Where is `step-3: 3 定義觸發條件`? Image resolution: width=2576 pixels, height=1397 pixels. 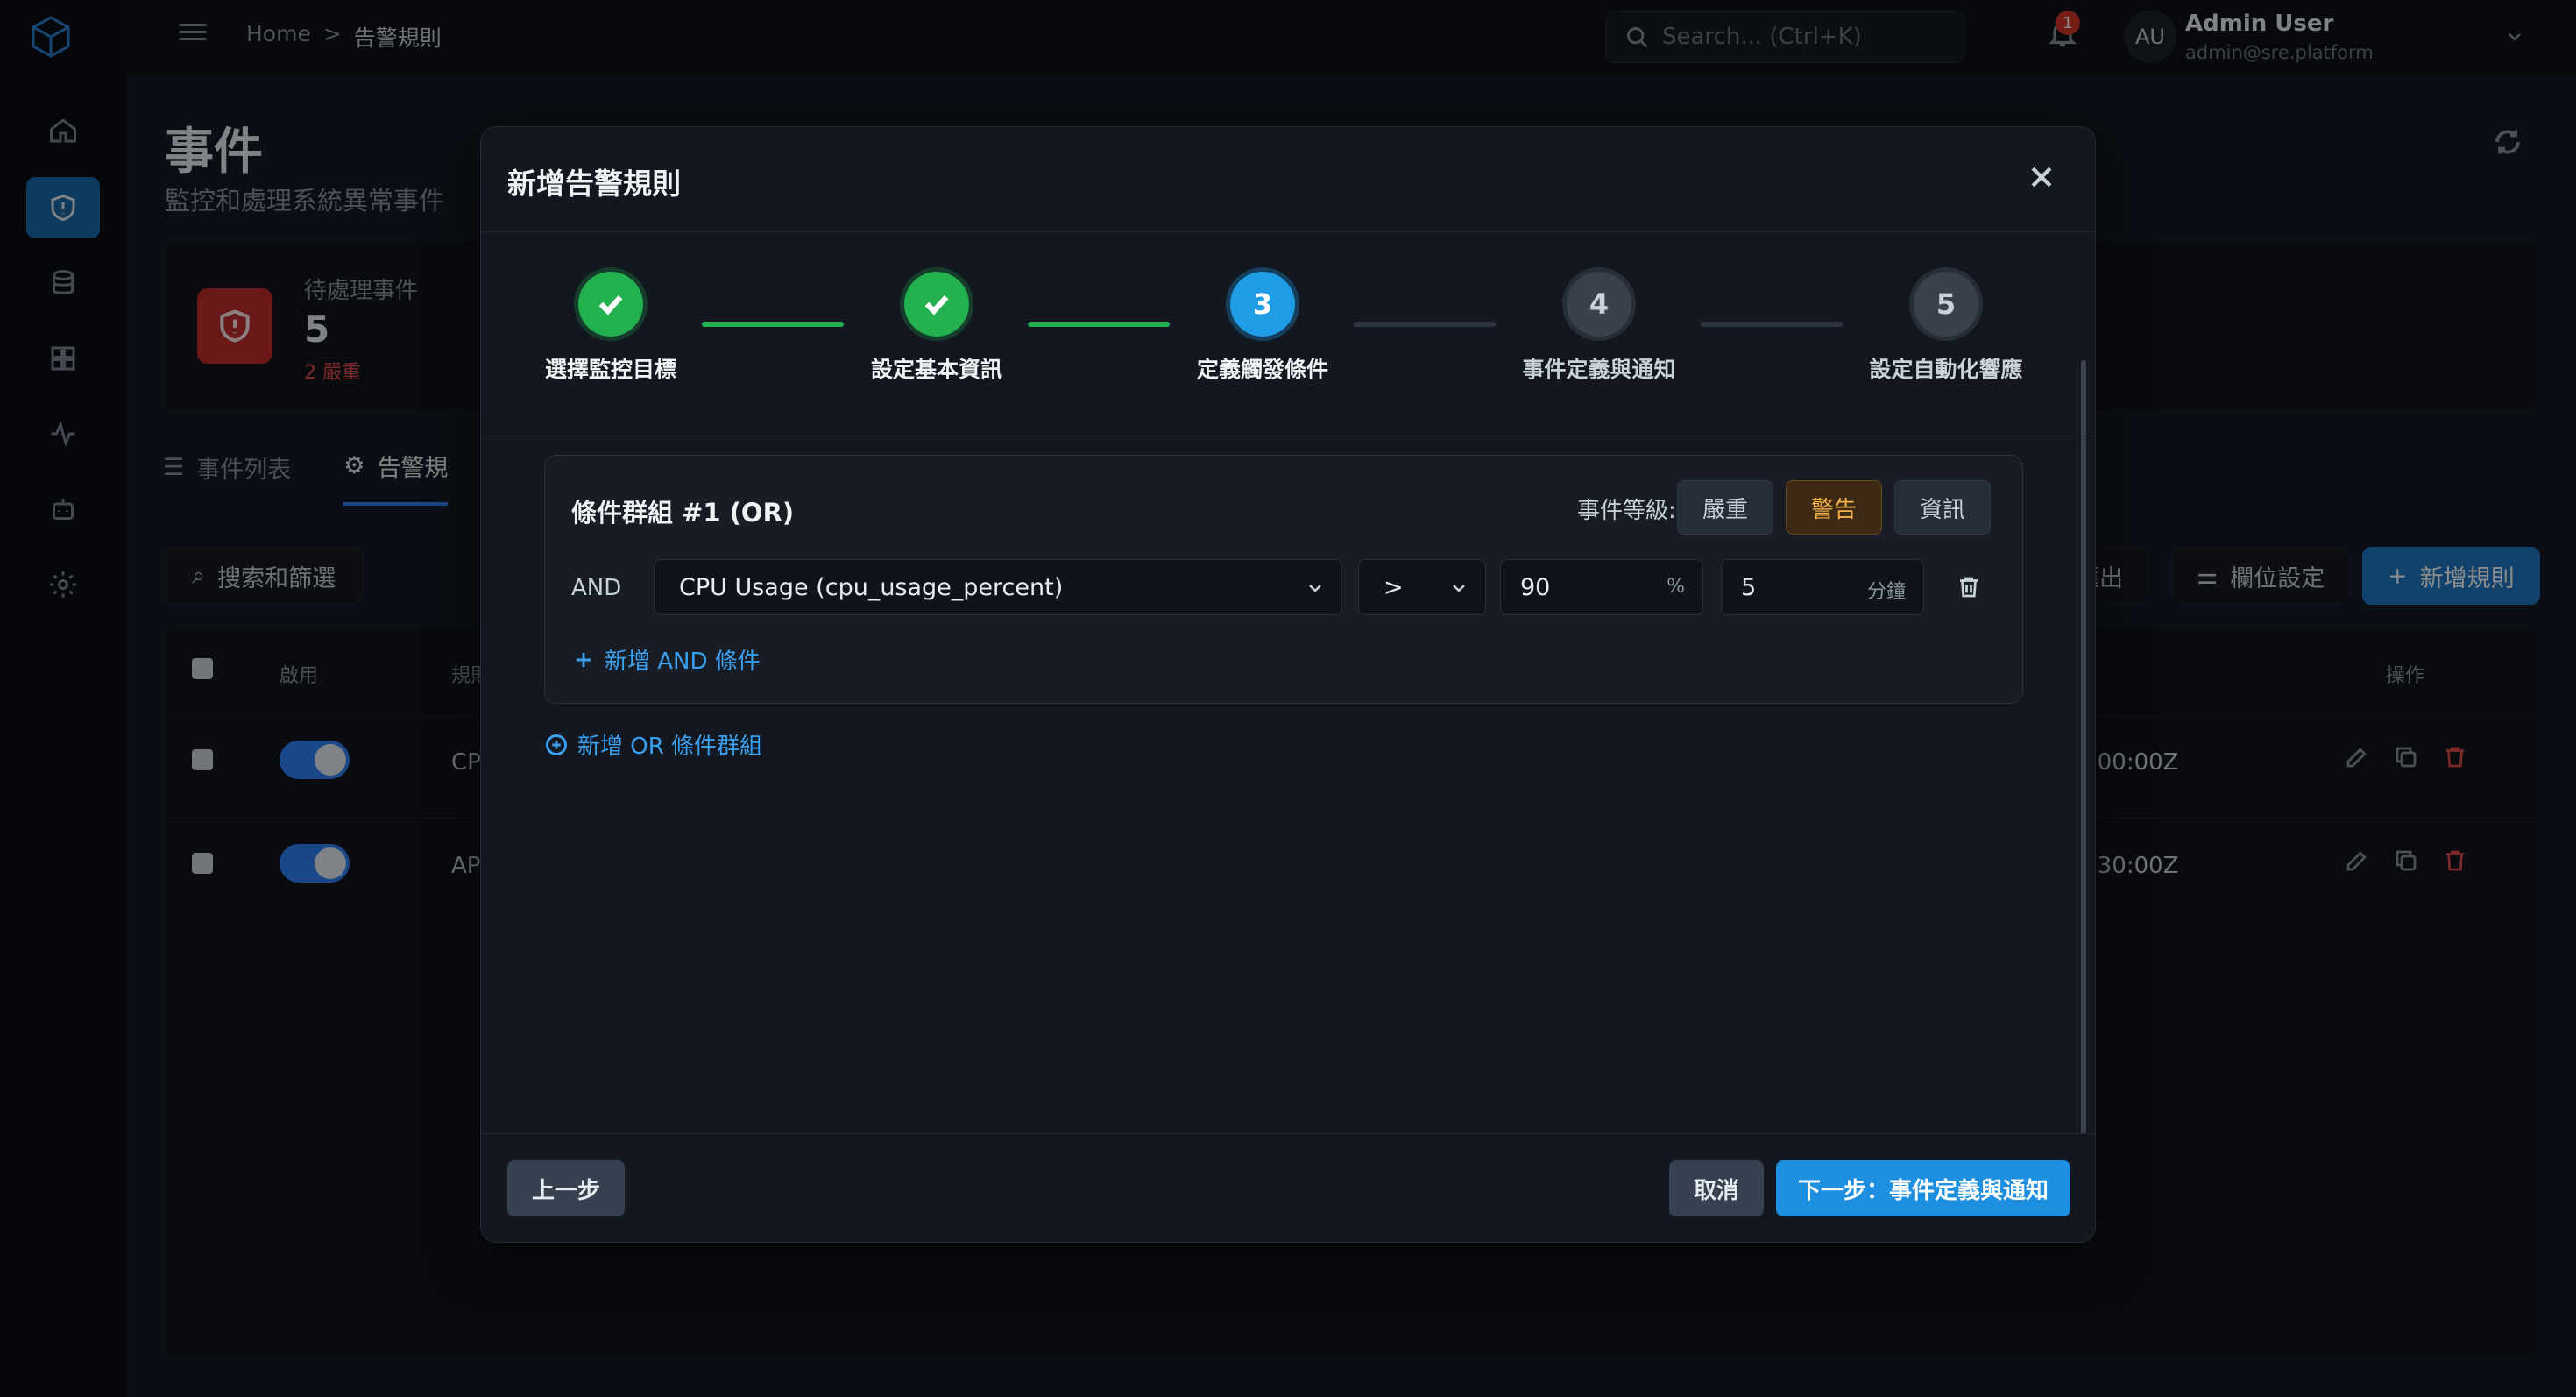
step-3: 3 定義觸發條件 is located at coordinates (1262, 328).